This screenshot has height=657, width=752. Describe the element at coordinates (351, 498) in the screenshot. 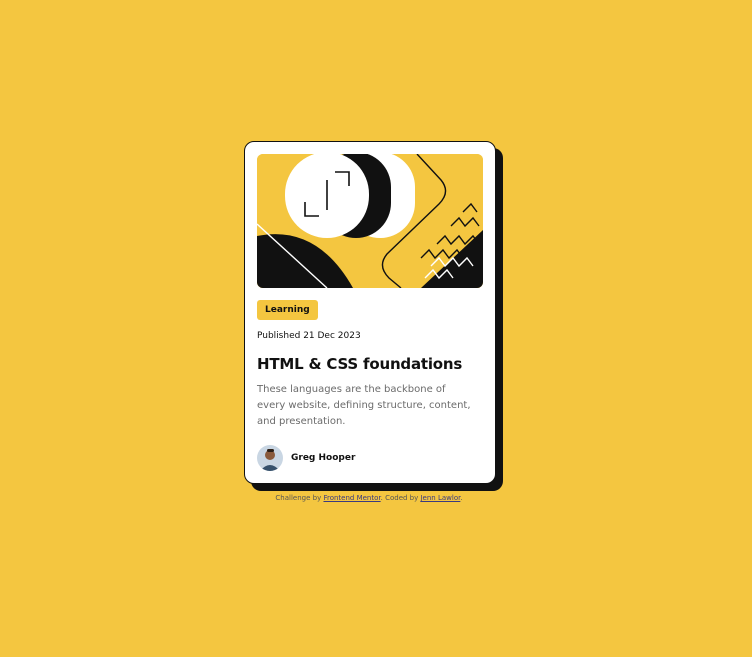

I see `frontend-mentor-link: Frontend Mentor` at that location.